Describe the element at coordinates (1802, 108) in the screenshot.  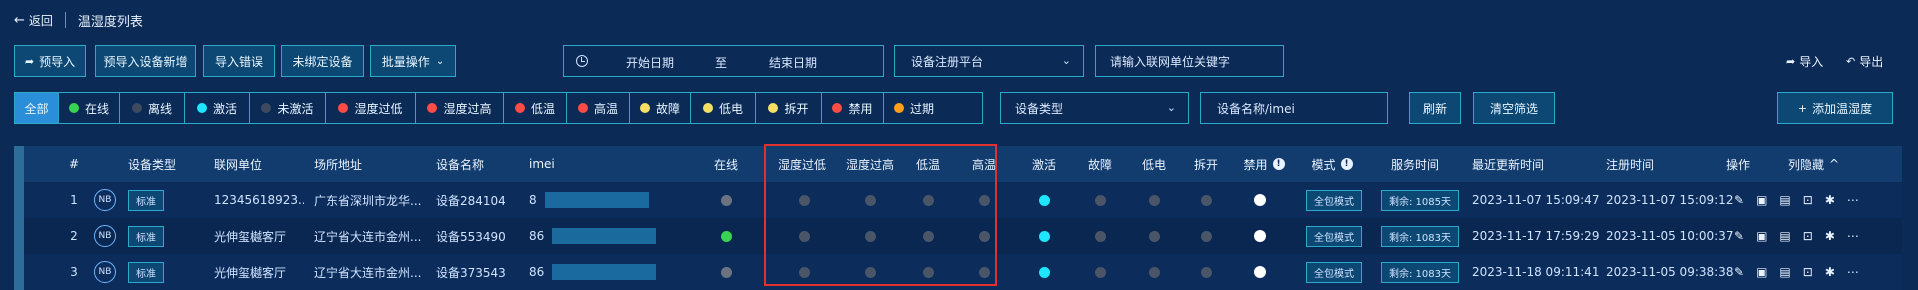
I see `plus-icon: +` at that location.